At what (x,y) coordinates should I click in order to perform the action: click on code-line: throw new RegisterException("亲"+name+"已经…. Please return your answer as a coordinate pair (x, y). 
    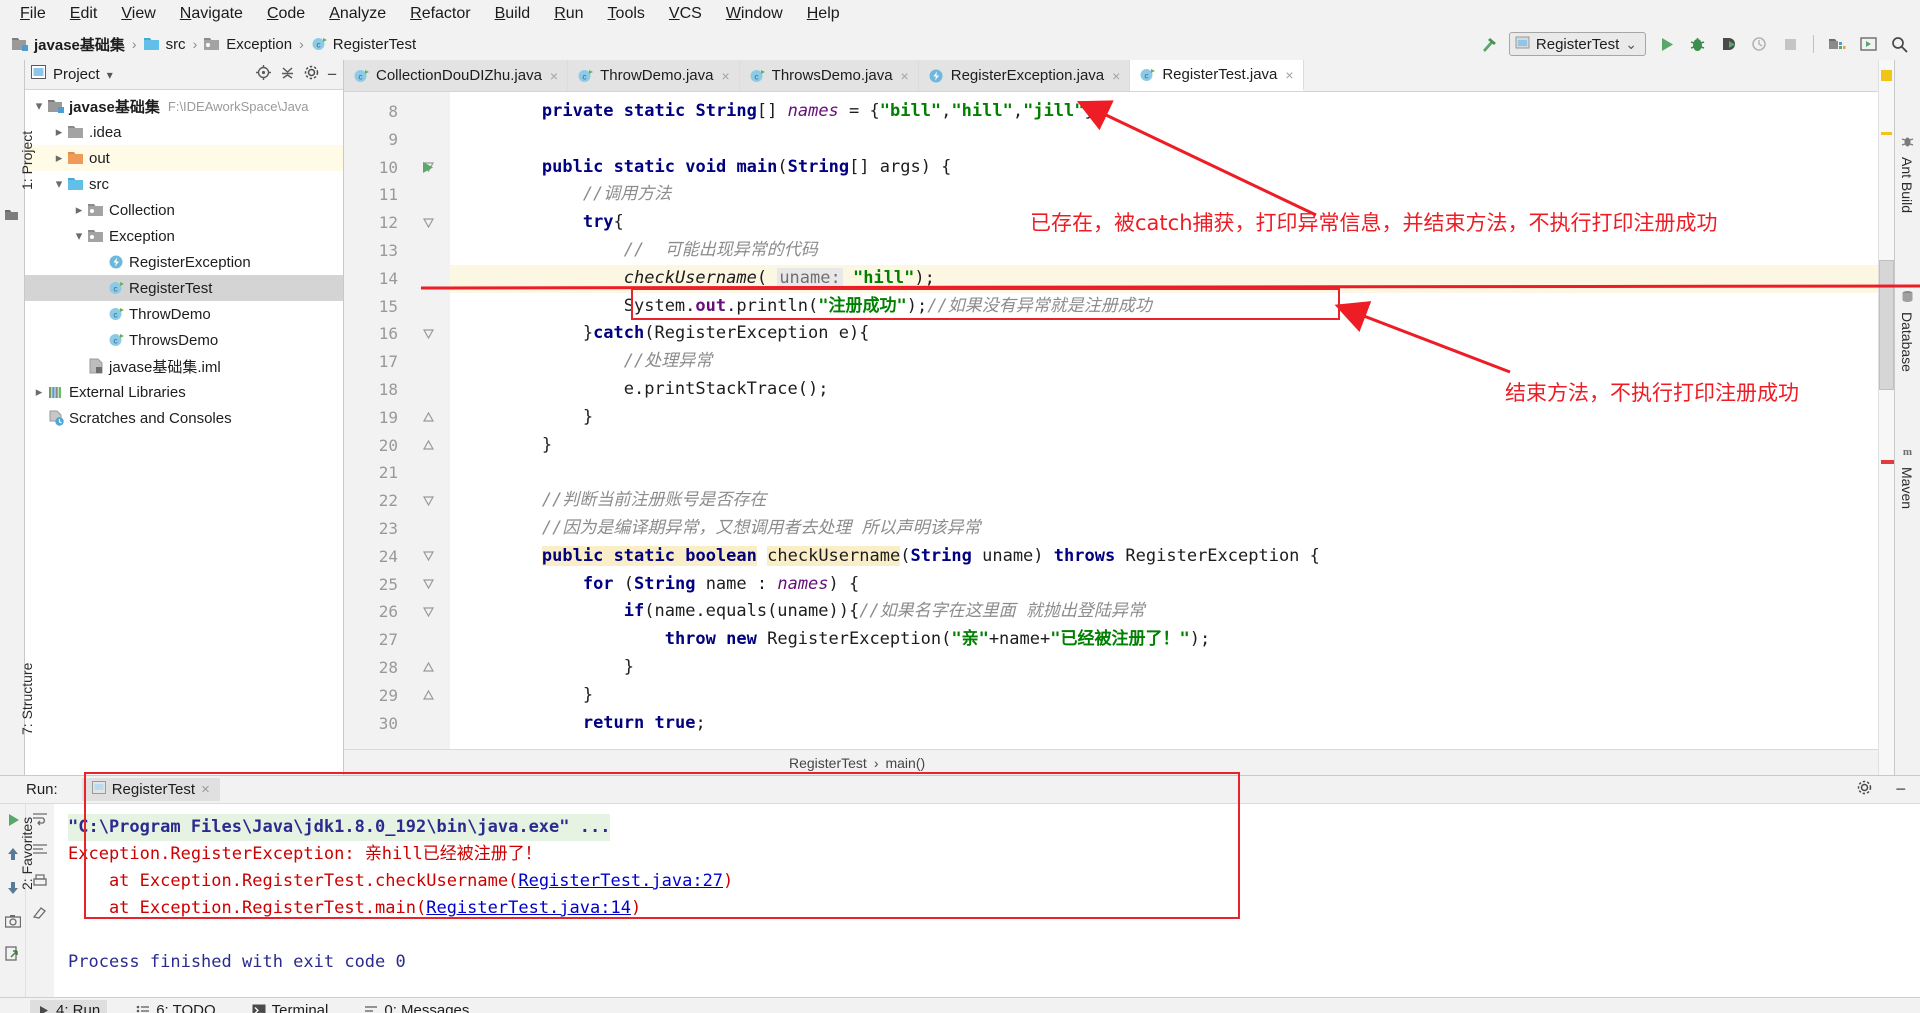
    Looking at the image, I should click on (1164, 640).